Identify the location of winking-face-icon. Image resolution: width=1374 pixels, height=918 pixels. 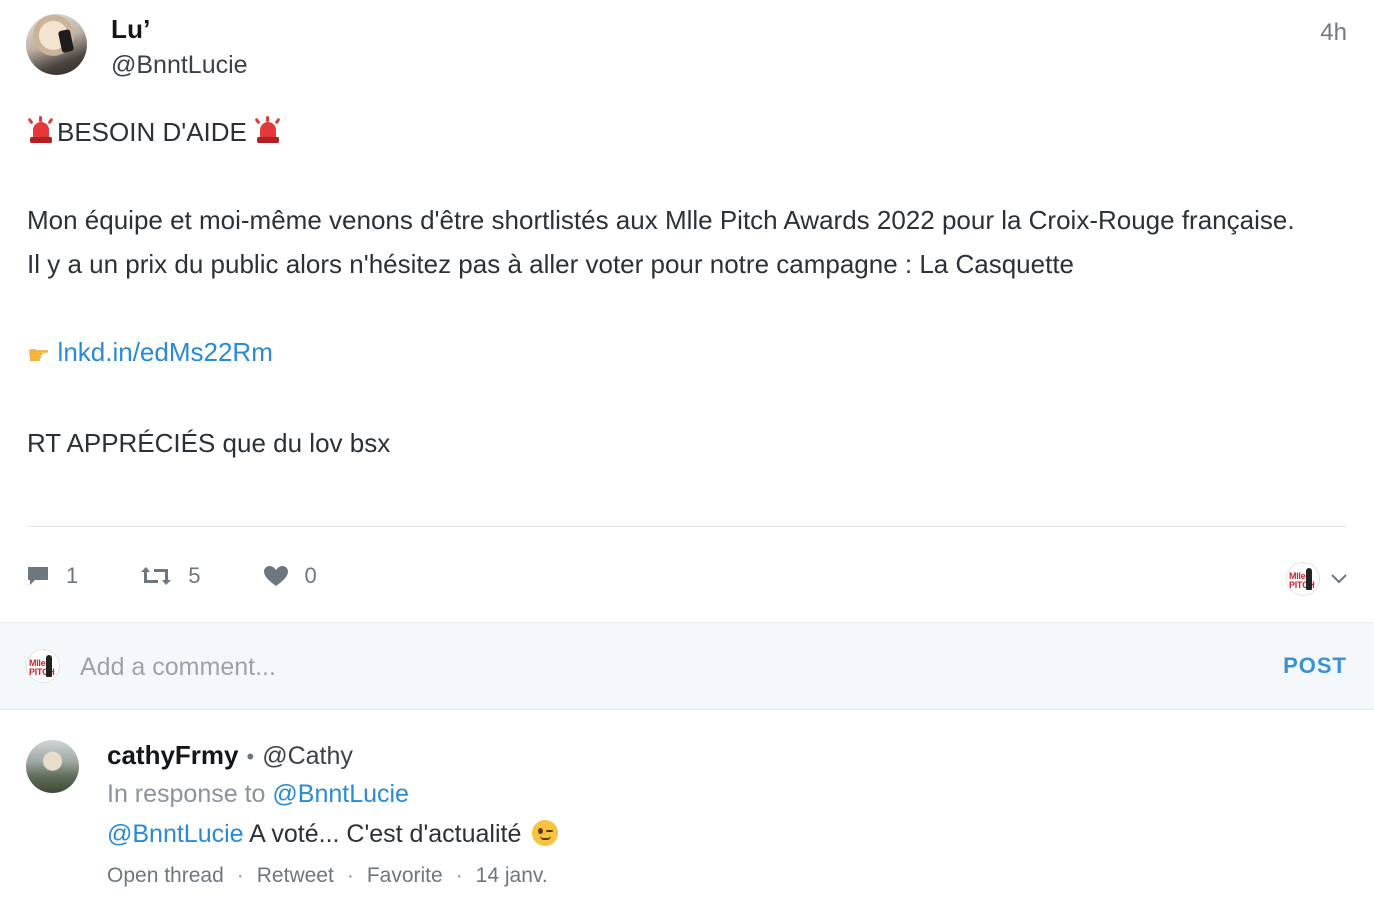
(545, 833).